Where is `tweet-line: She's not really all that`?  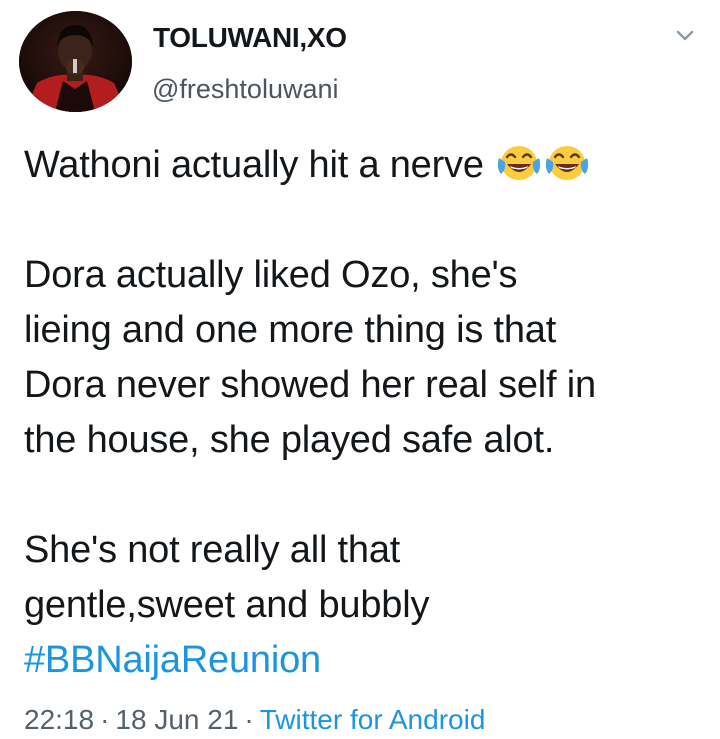
tweet-line: She's not really all that is located at coordinates (212, 550).